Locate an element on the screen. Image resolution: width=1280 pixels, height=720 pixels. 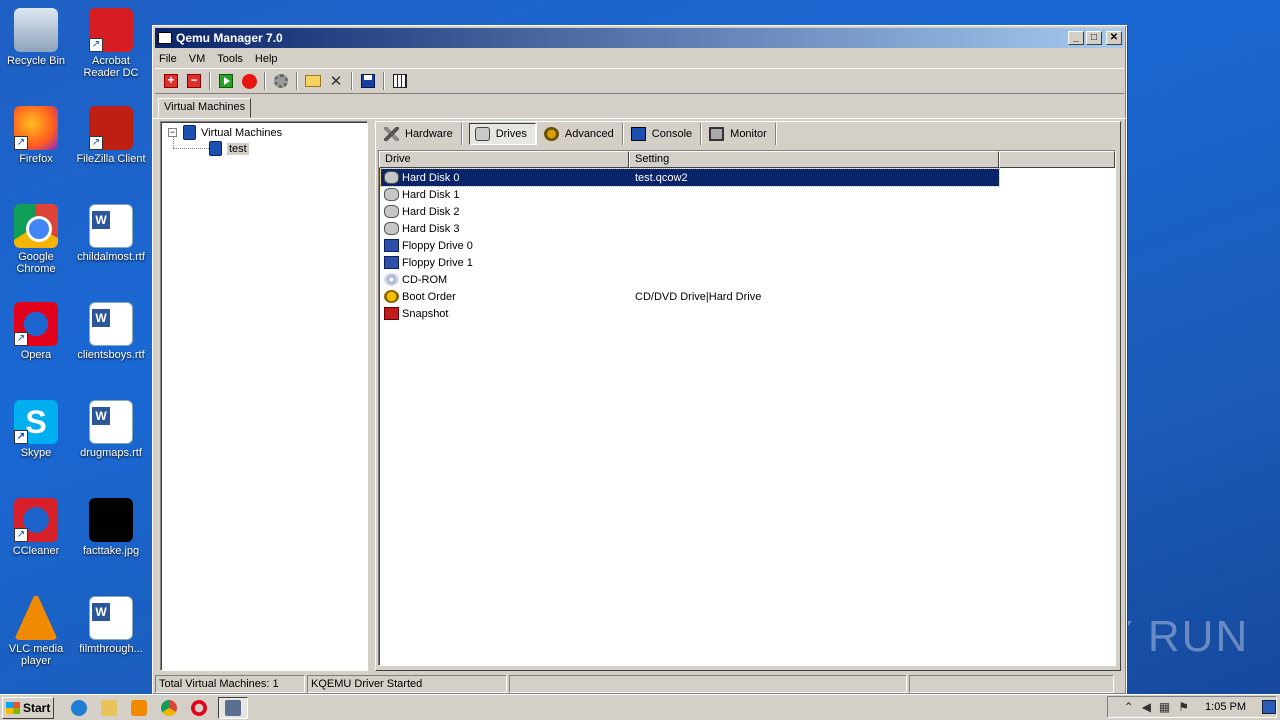
desktop-icon-drugmaps: drugmaps.rtf is located at coordinates (111, 429).